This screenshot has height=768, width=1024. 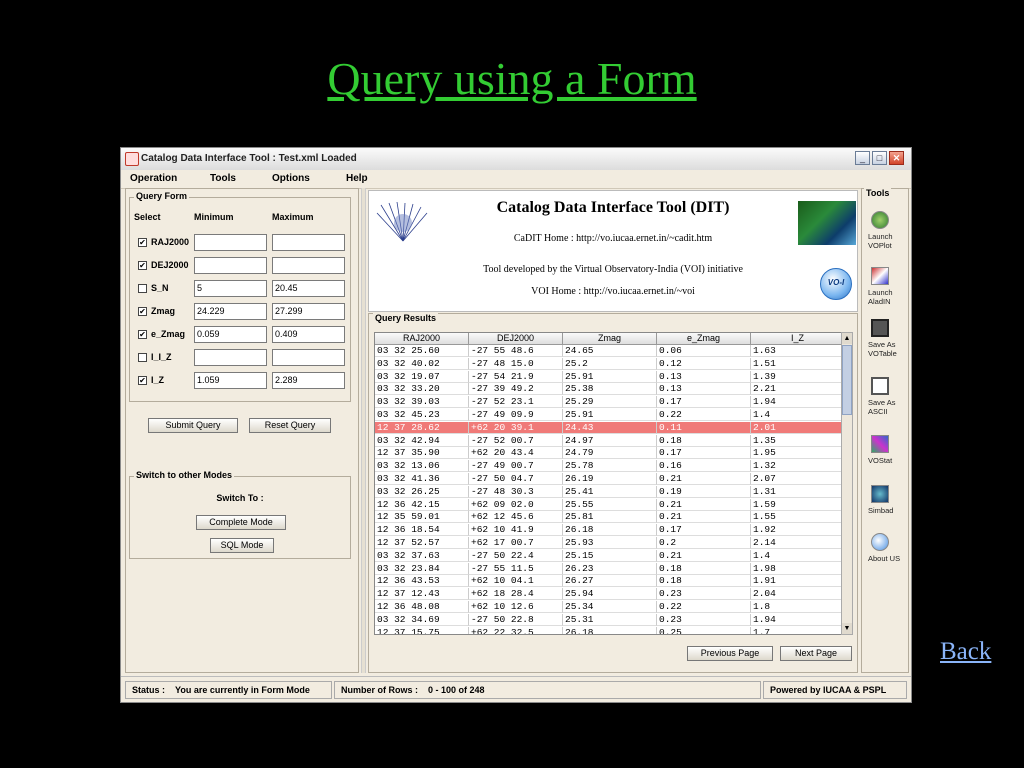 What do you see at coordinates (142, 288) in the screenshot?
I see `checkbox-s_n` at bounding box center [142, 288].